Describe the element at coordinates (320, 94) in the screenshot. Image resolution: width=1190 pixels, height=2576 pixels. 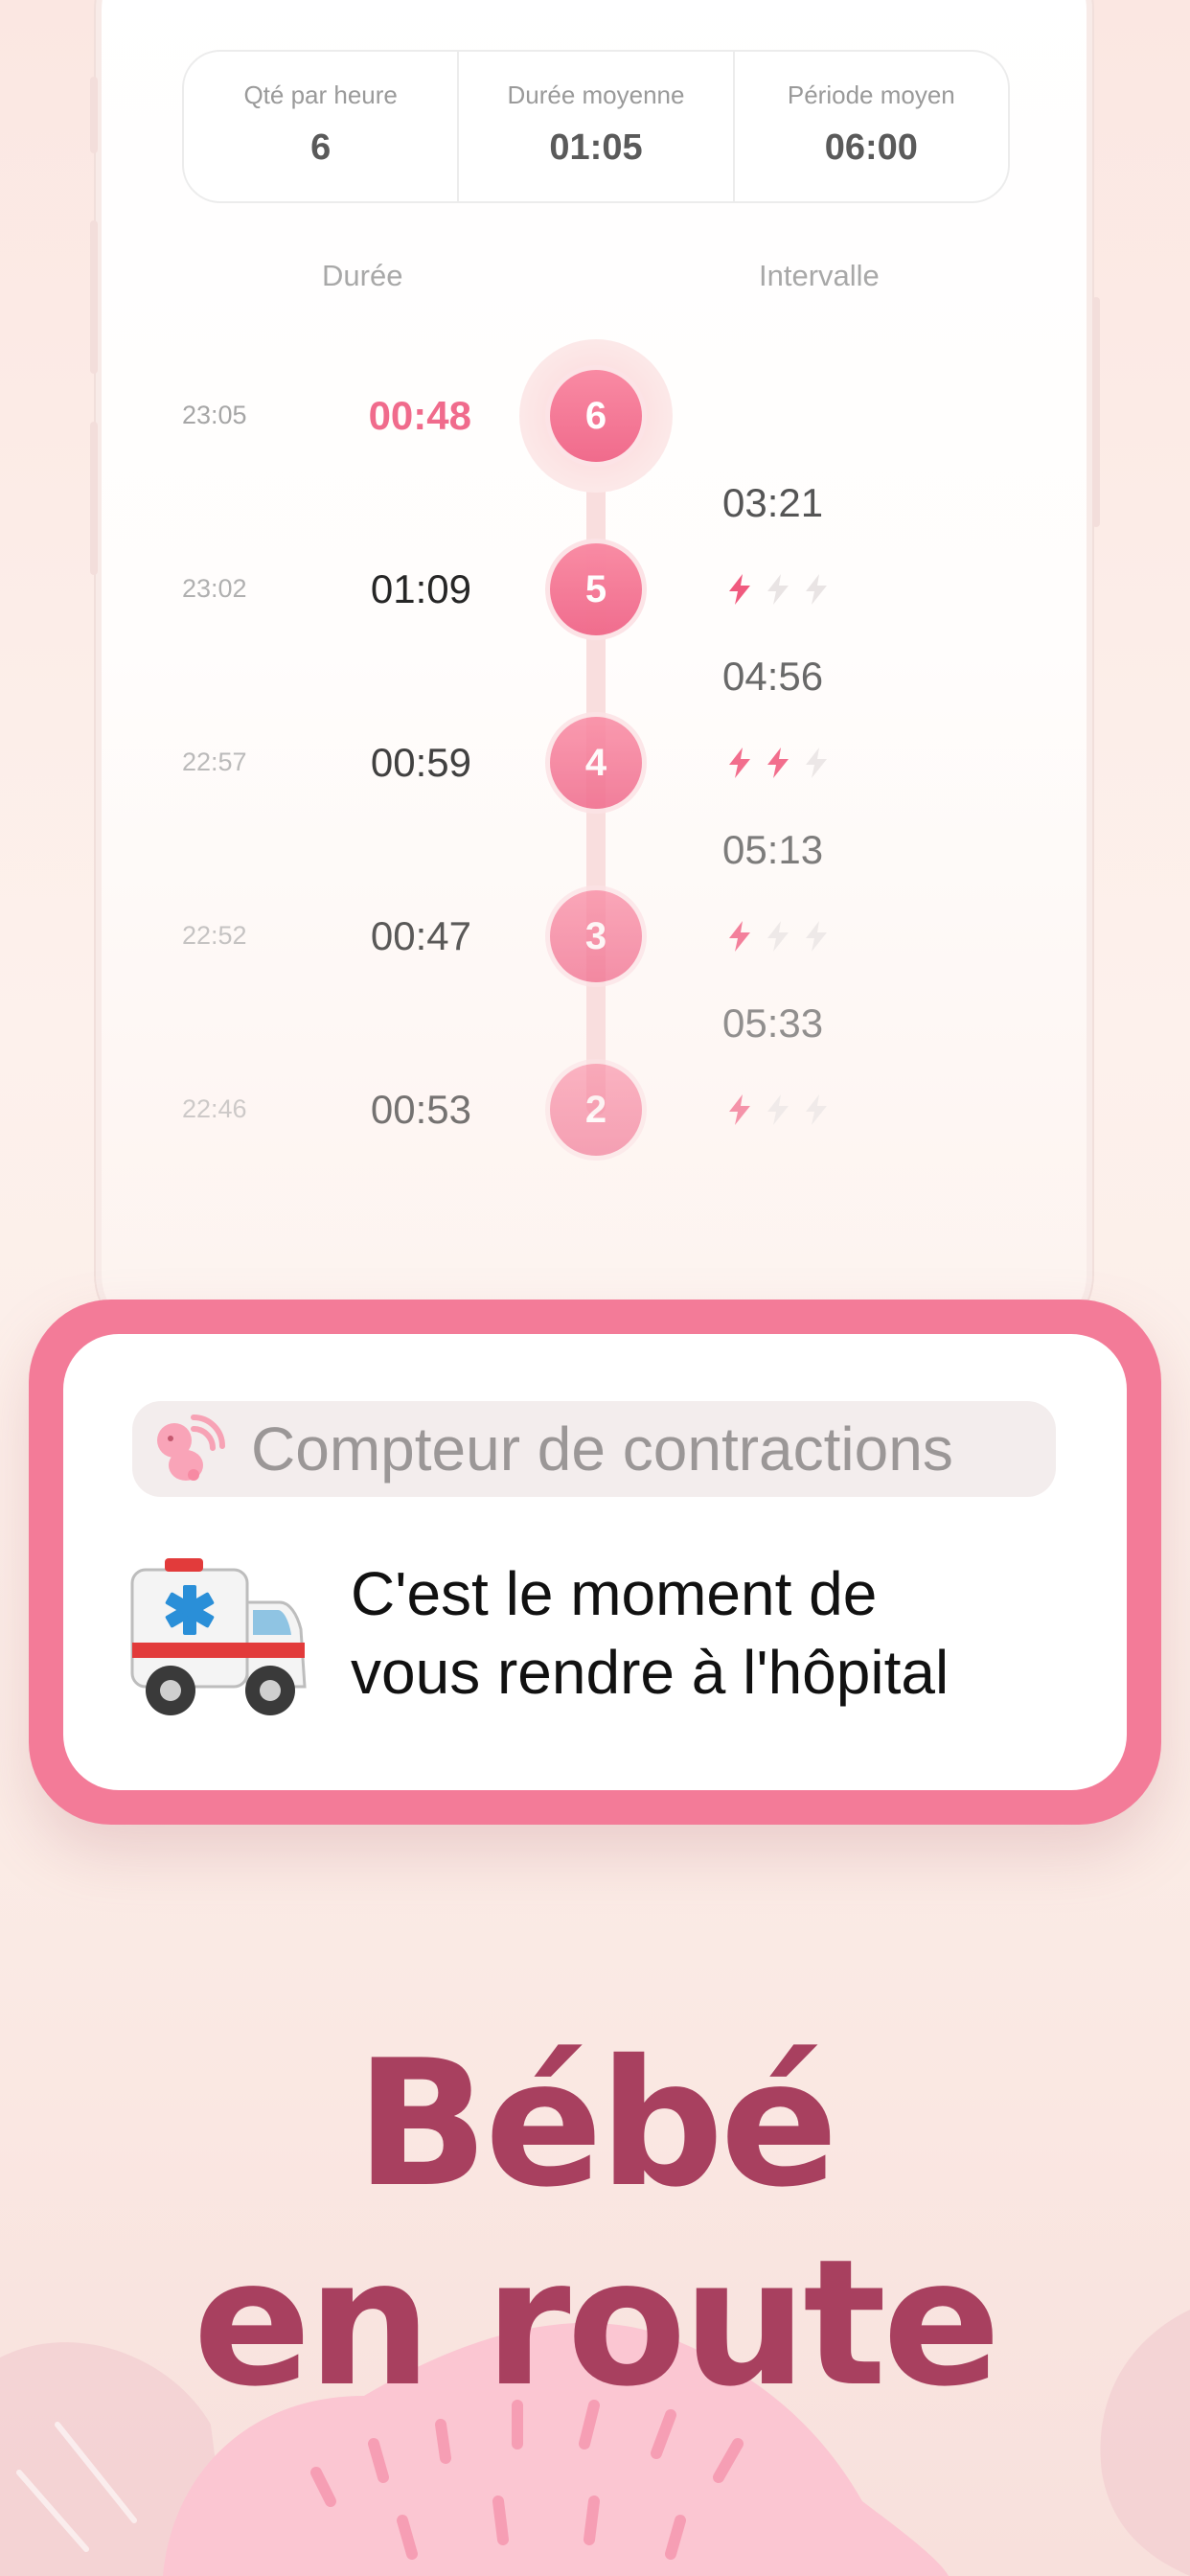
I see `stat-label: Qté par heure` at that location.